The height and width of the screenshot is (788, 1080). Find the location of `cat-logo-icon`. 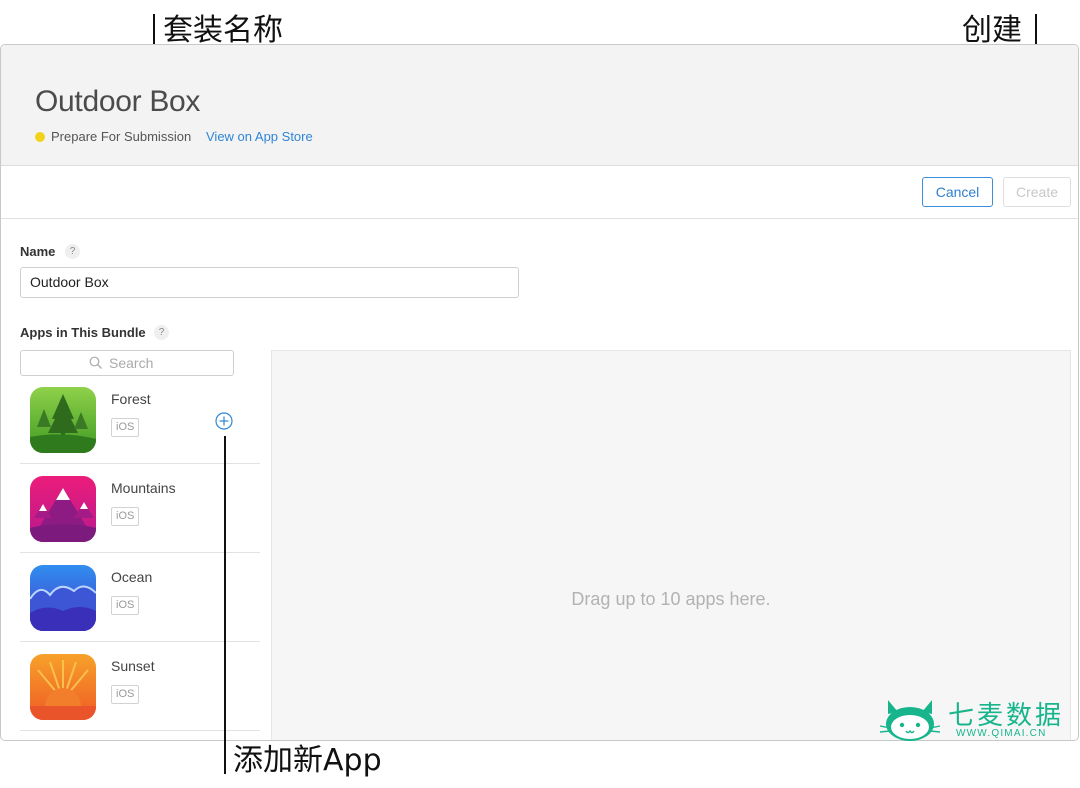

cat-logo-icon is located at coordinates (910, 720).